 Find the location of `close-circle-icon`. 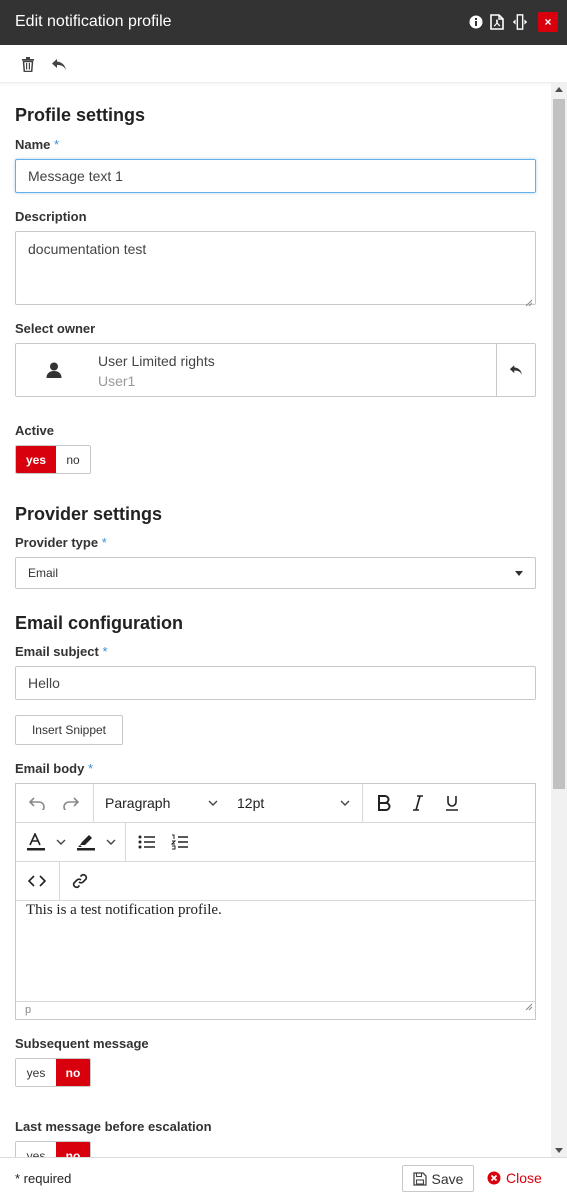

close-circle-icon is located at coordinates (494, 1178).